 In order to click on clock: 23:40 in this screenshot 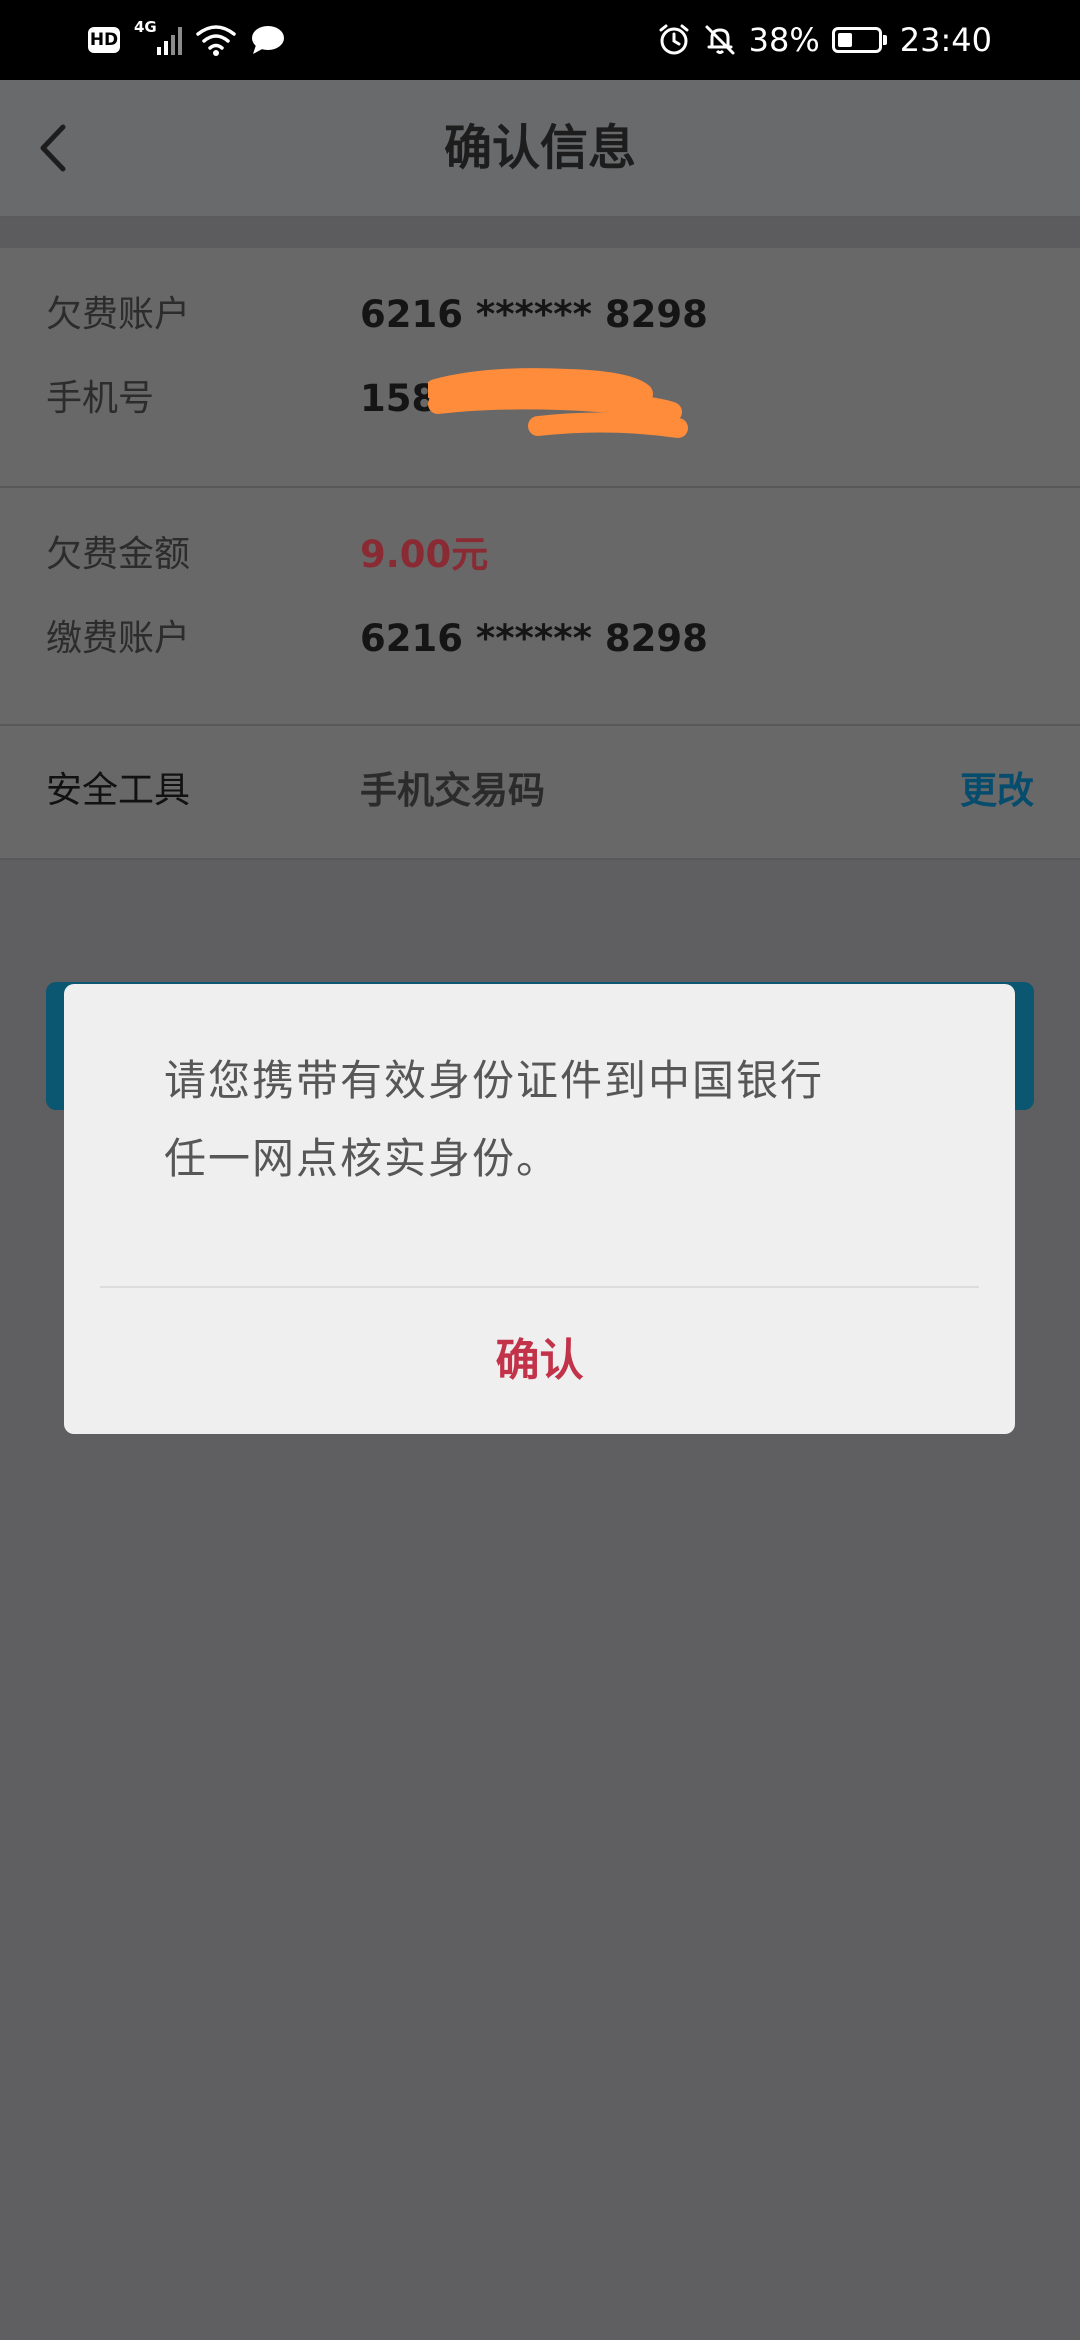, I will do `click(945, 40)`.